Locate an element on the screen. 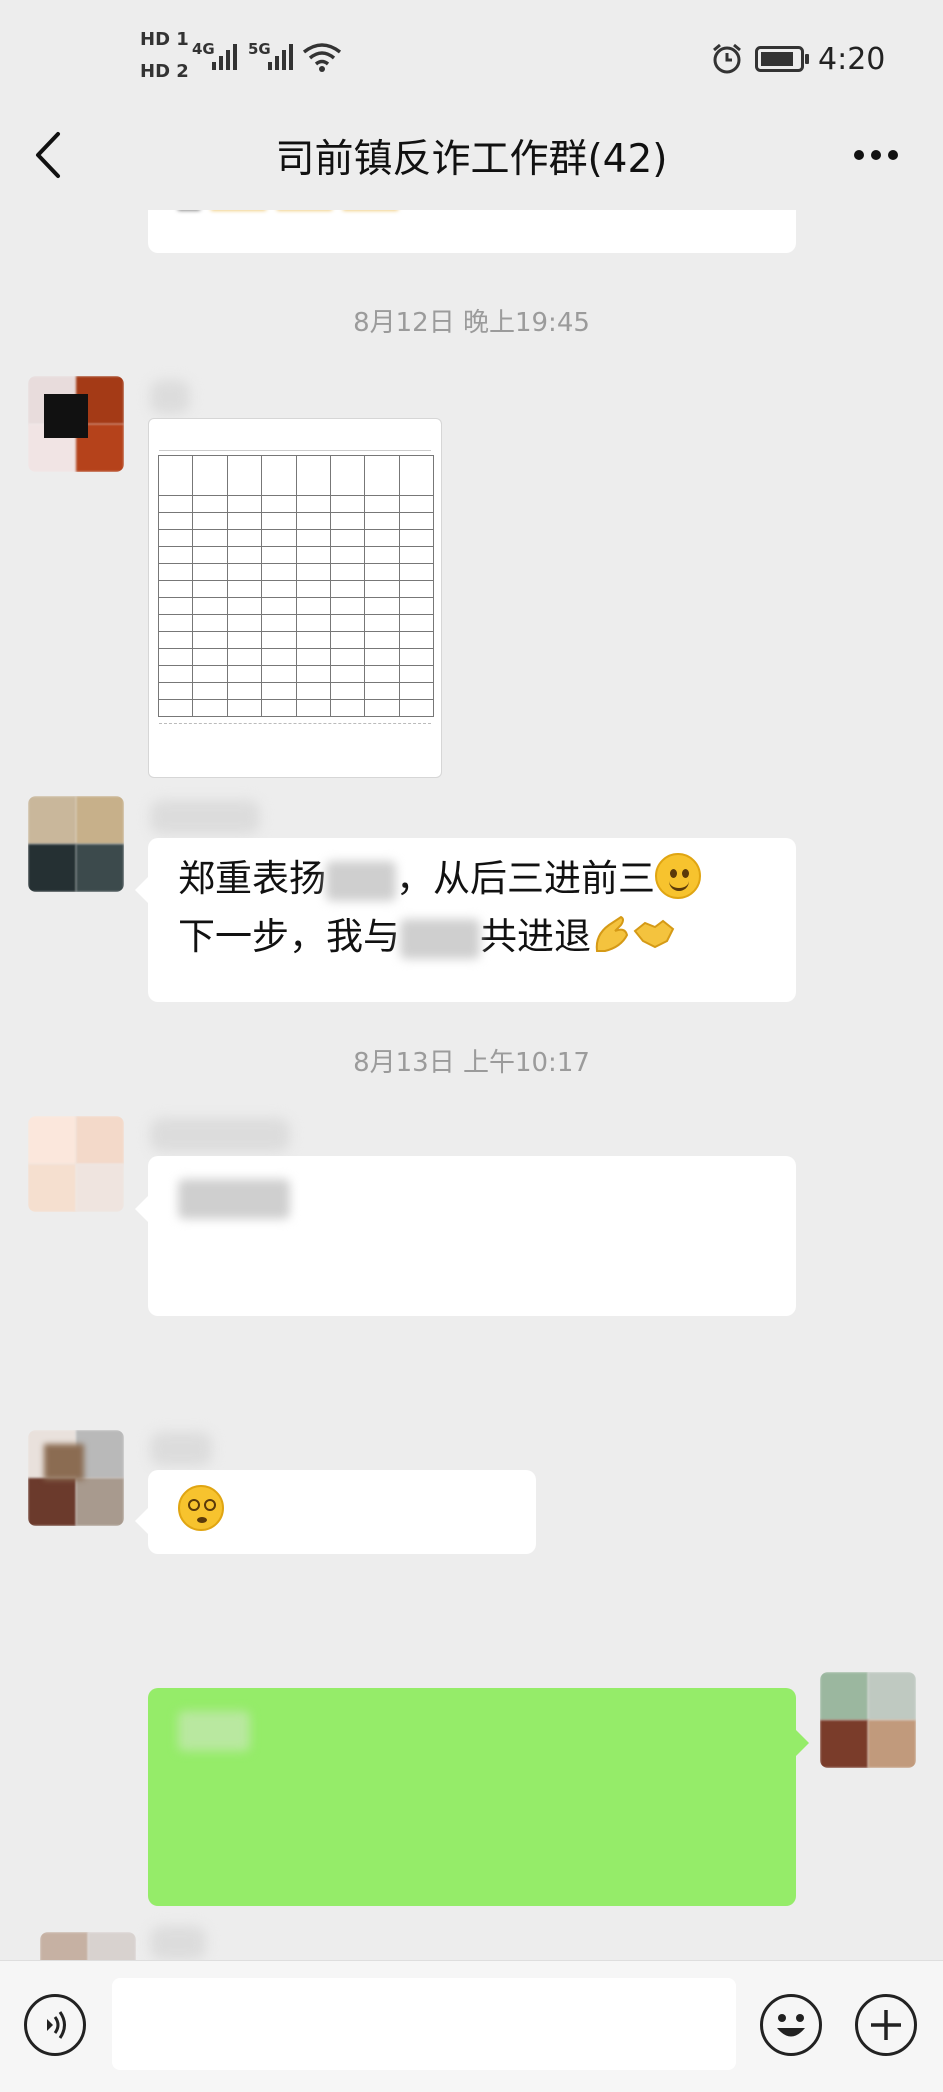 This screenshot has width=943, height=2092. message-line: 下一步，我与 共进退 is located at coordinates (472, 937).